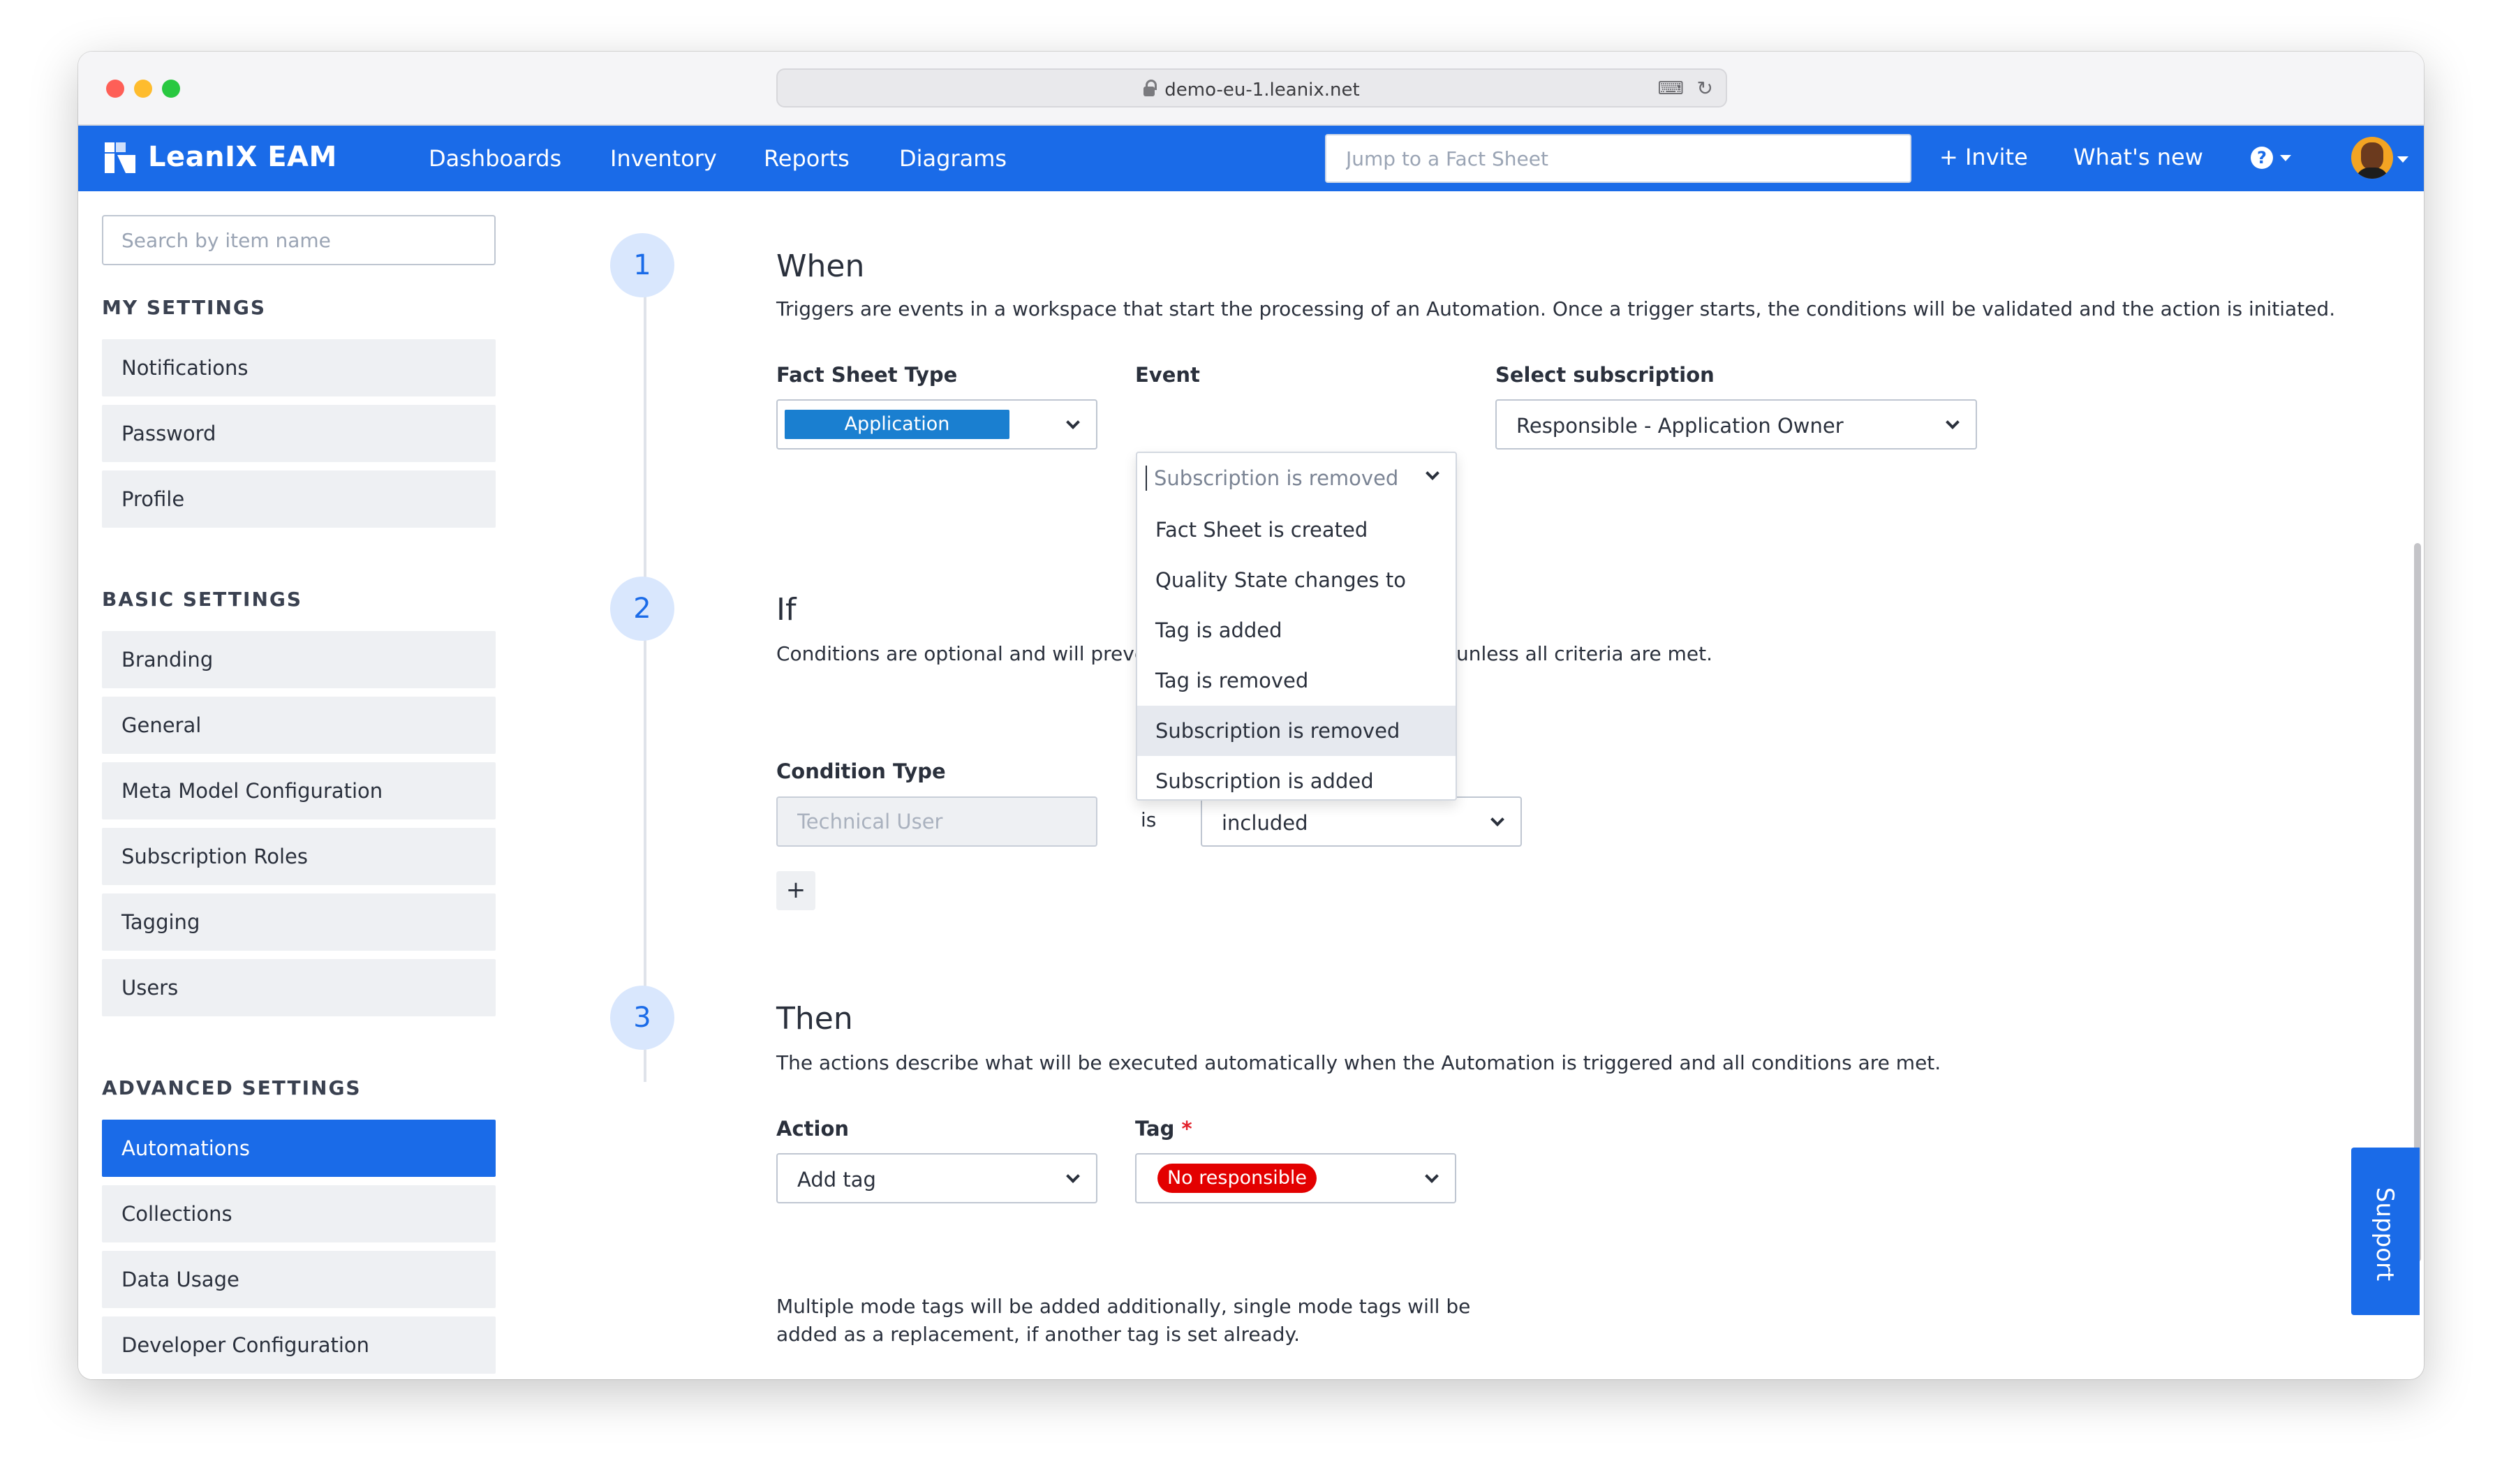 The image size is (2502, 1484). Describe the element at coordinates (807, 158) in the screenshot. I see `nav-reports: Reports` at that location.